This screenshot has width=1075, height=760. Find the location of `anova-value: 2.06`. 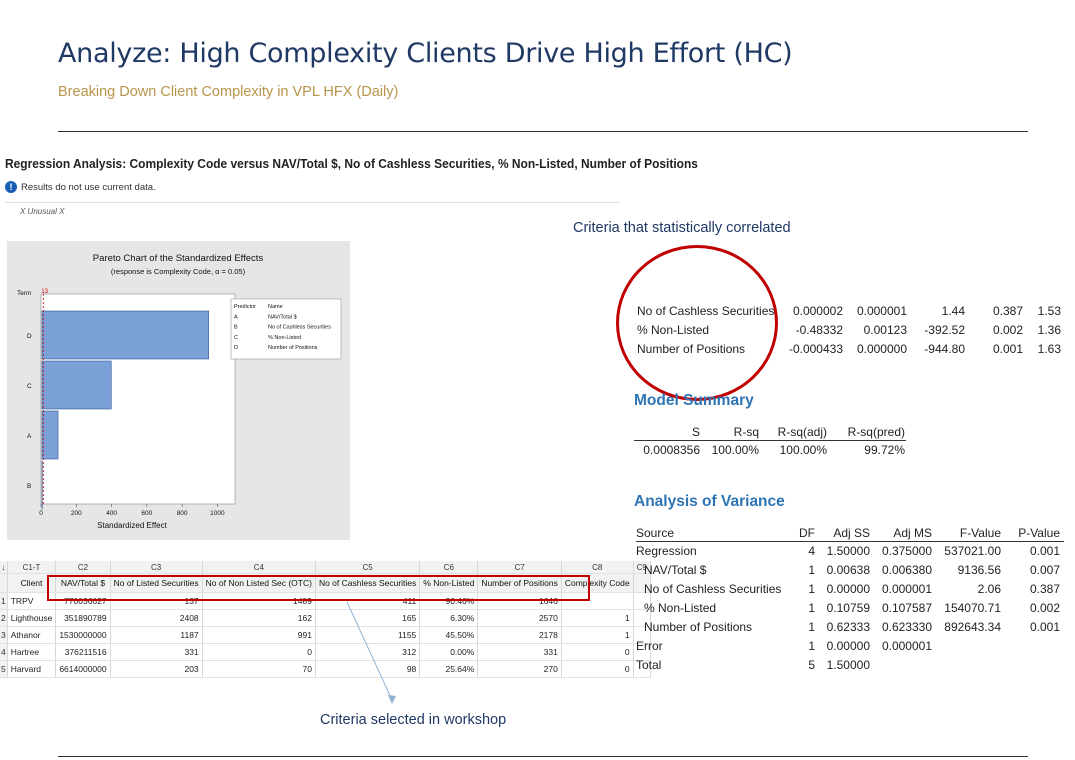

anova-value: 2.06 is located at coordinates (989, 589).